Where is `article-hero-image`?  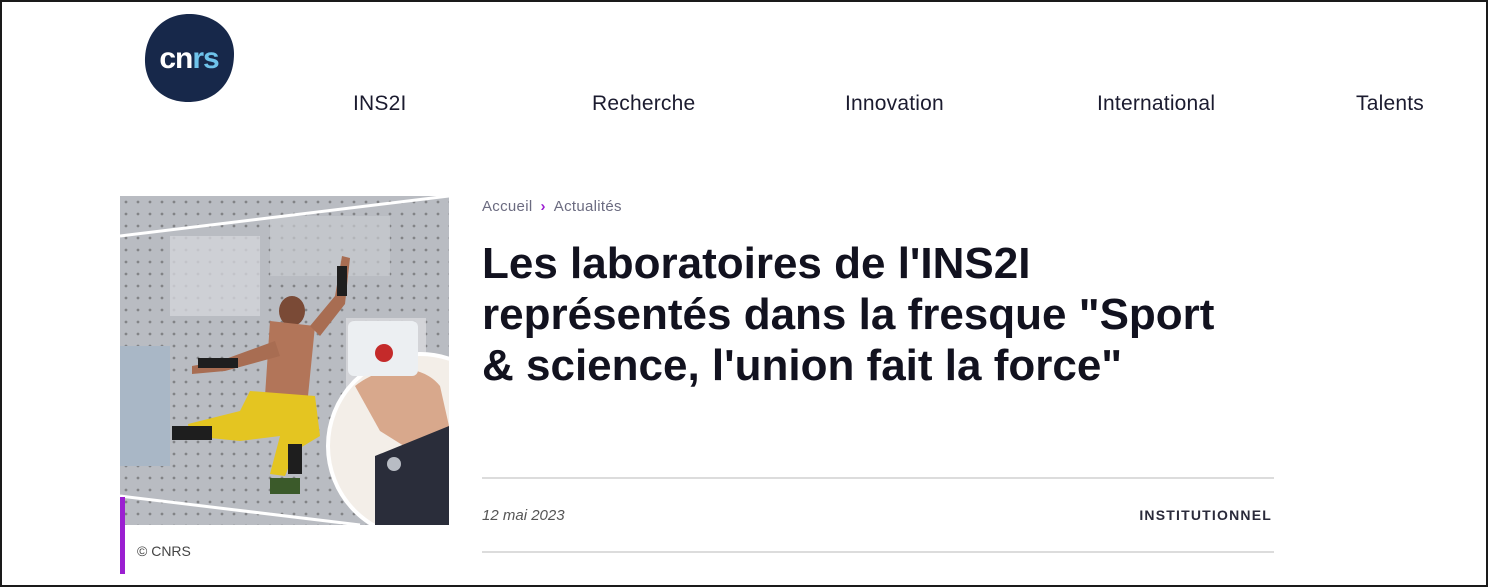
article-hero-image is located at coordinates (284, 360).